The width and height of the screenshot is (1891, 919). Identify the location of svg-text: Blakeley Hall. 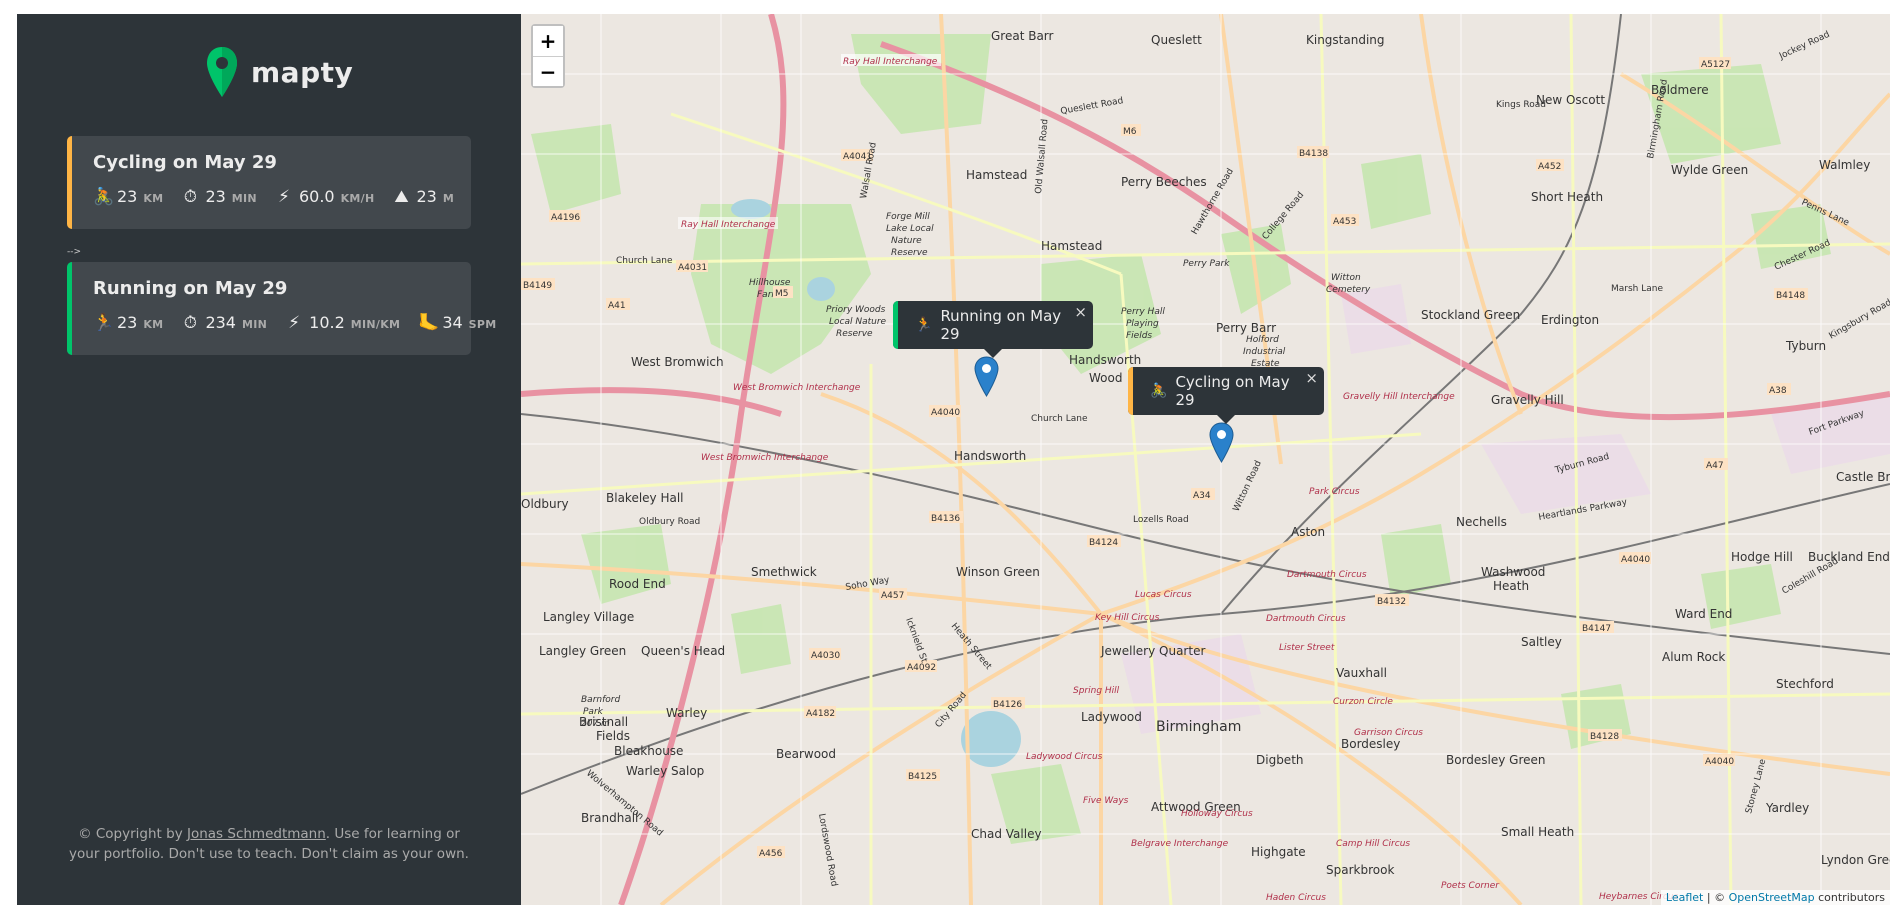
(645, 498).